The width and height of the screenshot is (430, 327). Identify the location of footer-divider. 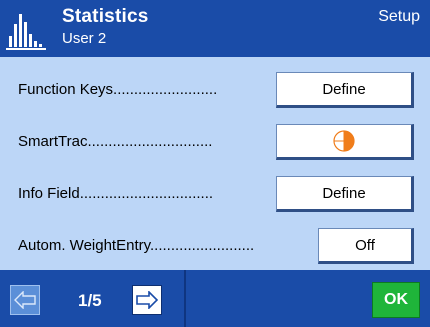
(185, 298).